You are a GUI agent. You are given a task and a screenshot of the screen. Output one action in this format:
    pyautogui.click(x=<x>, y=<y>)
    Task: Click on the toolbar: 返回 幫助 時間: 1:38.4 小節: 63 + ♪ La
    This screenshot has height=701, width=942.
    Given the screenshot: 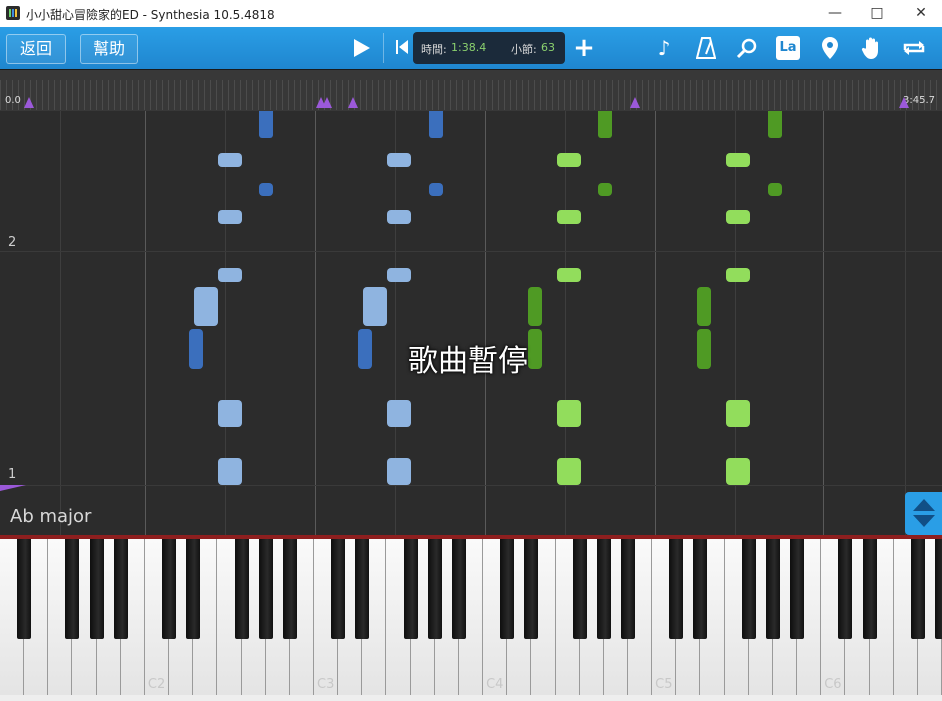 What is the action you would take?
    pyautogui.click(x=471, y=48)
    